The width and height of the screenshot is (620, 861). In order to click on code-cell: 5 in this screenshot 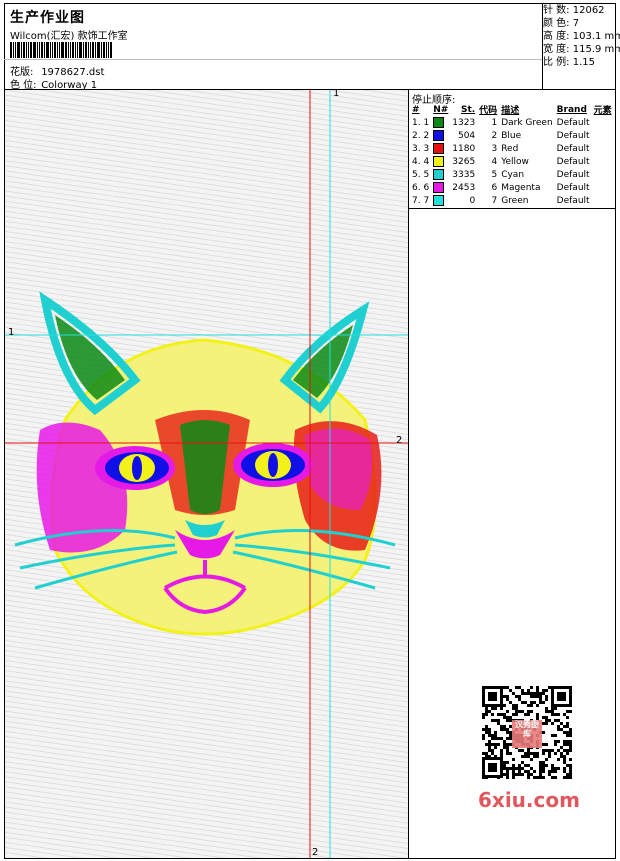, I will do `click(494, 174)`.